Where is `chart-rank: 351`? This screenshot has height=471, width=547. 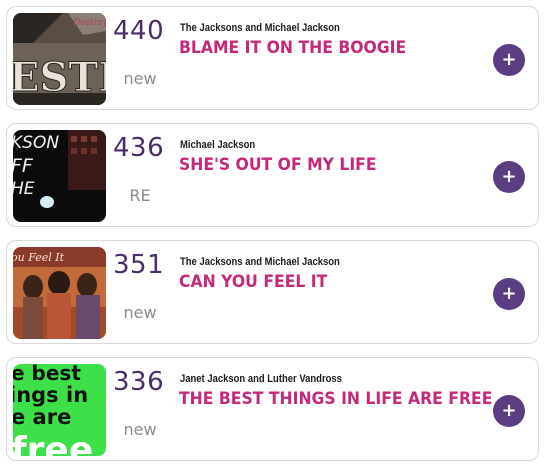
chart-rank: 351 is located at coordinates (139, 265).